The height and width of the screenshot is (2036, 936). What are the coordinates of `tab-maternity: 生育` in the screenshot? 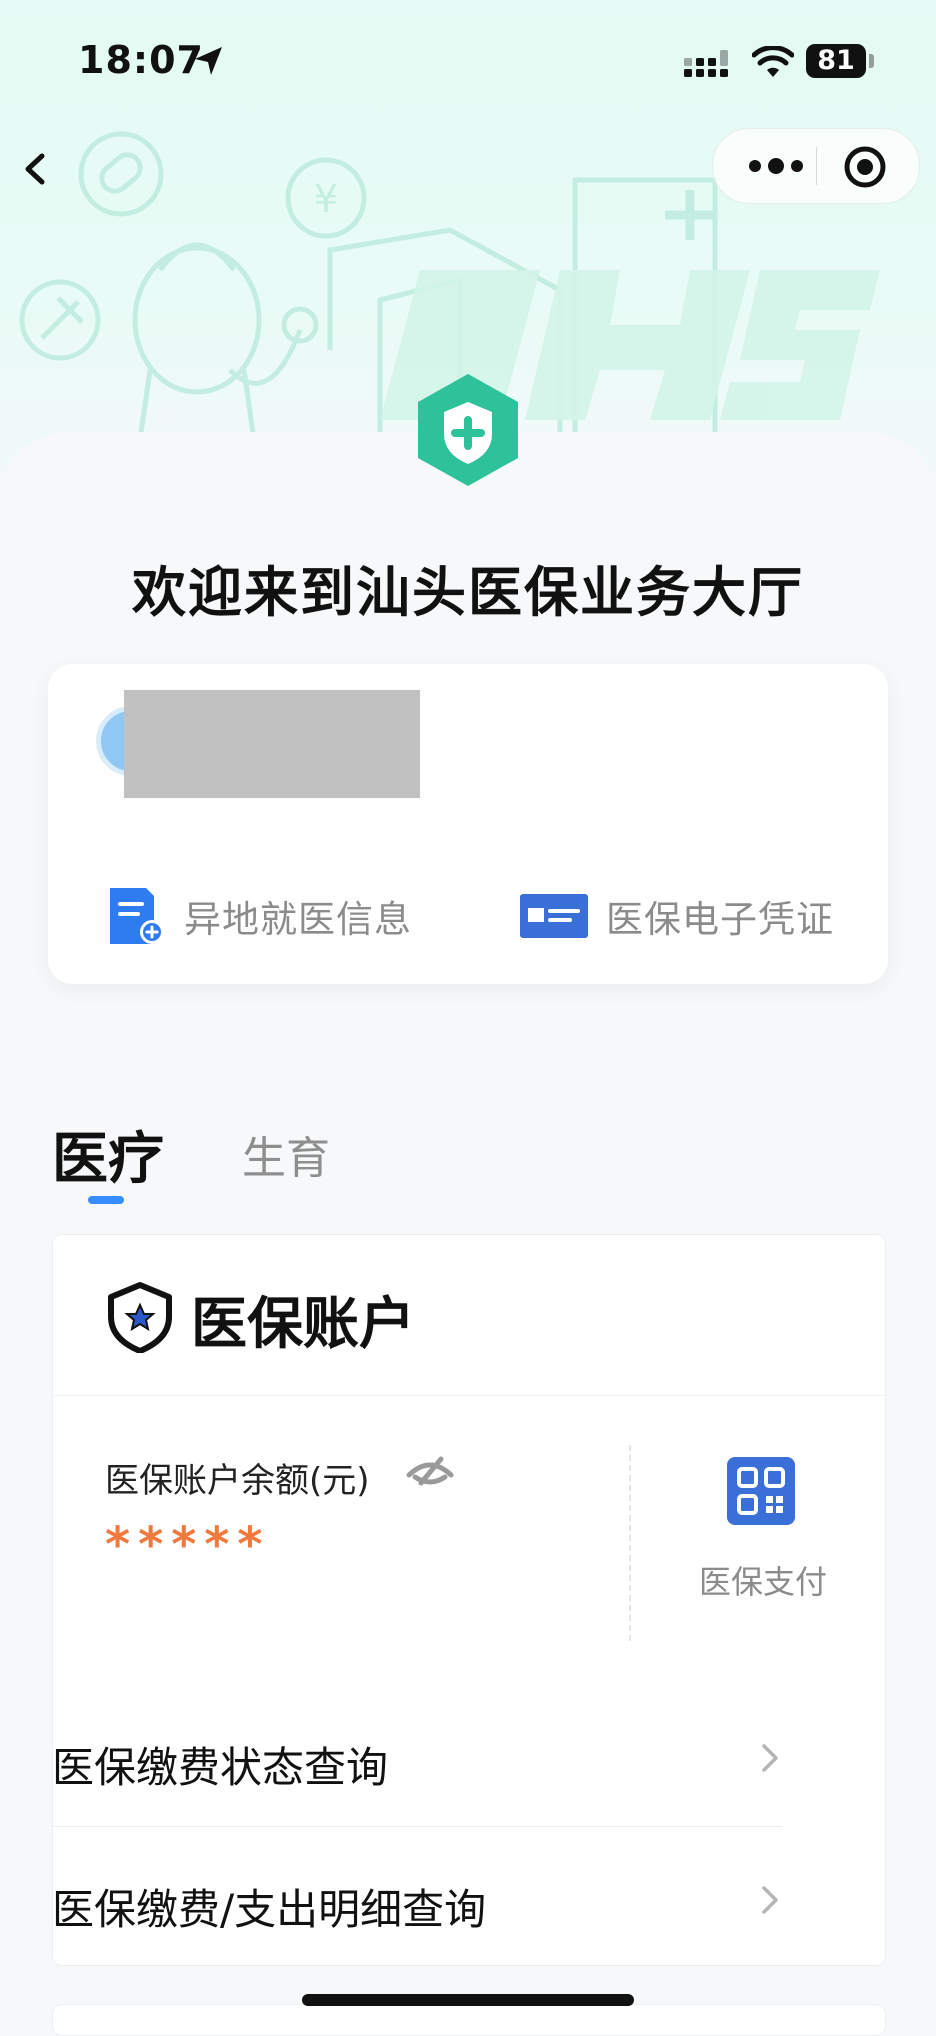 It's located at (286, 1154).